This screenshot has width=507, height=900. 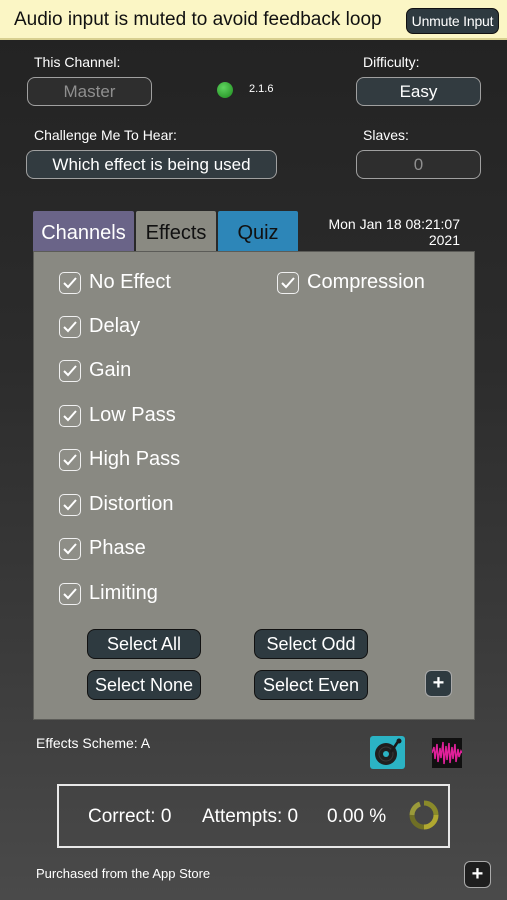 What do you see at coordinates (130, 282) in the screenshot?
I see `effect-label-no-effect: No Effect` at bounding box center [130, 282].